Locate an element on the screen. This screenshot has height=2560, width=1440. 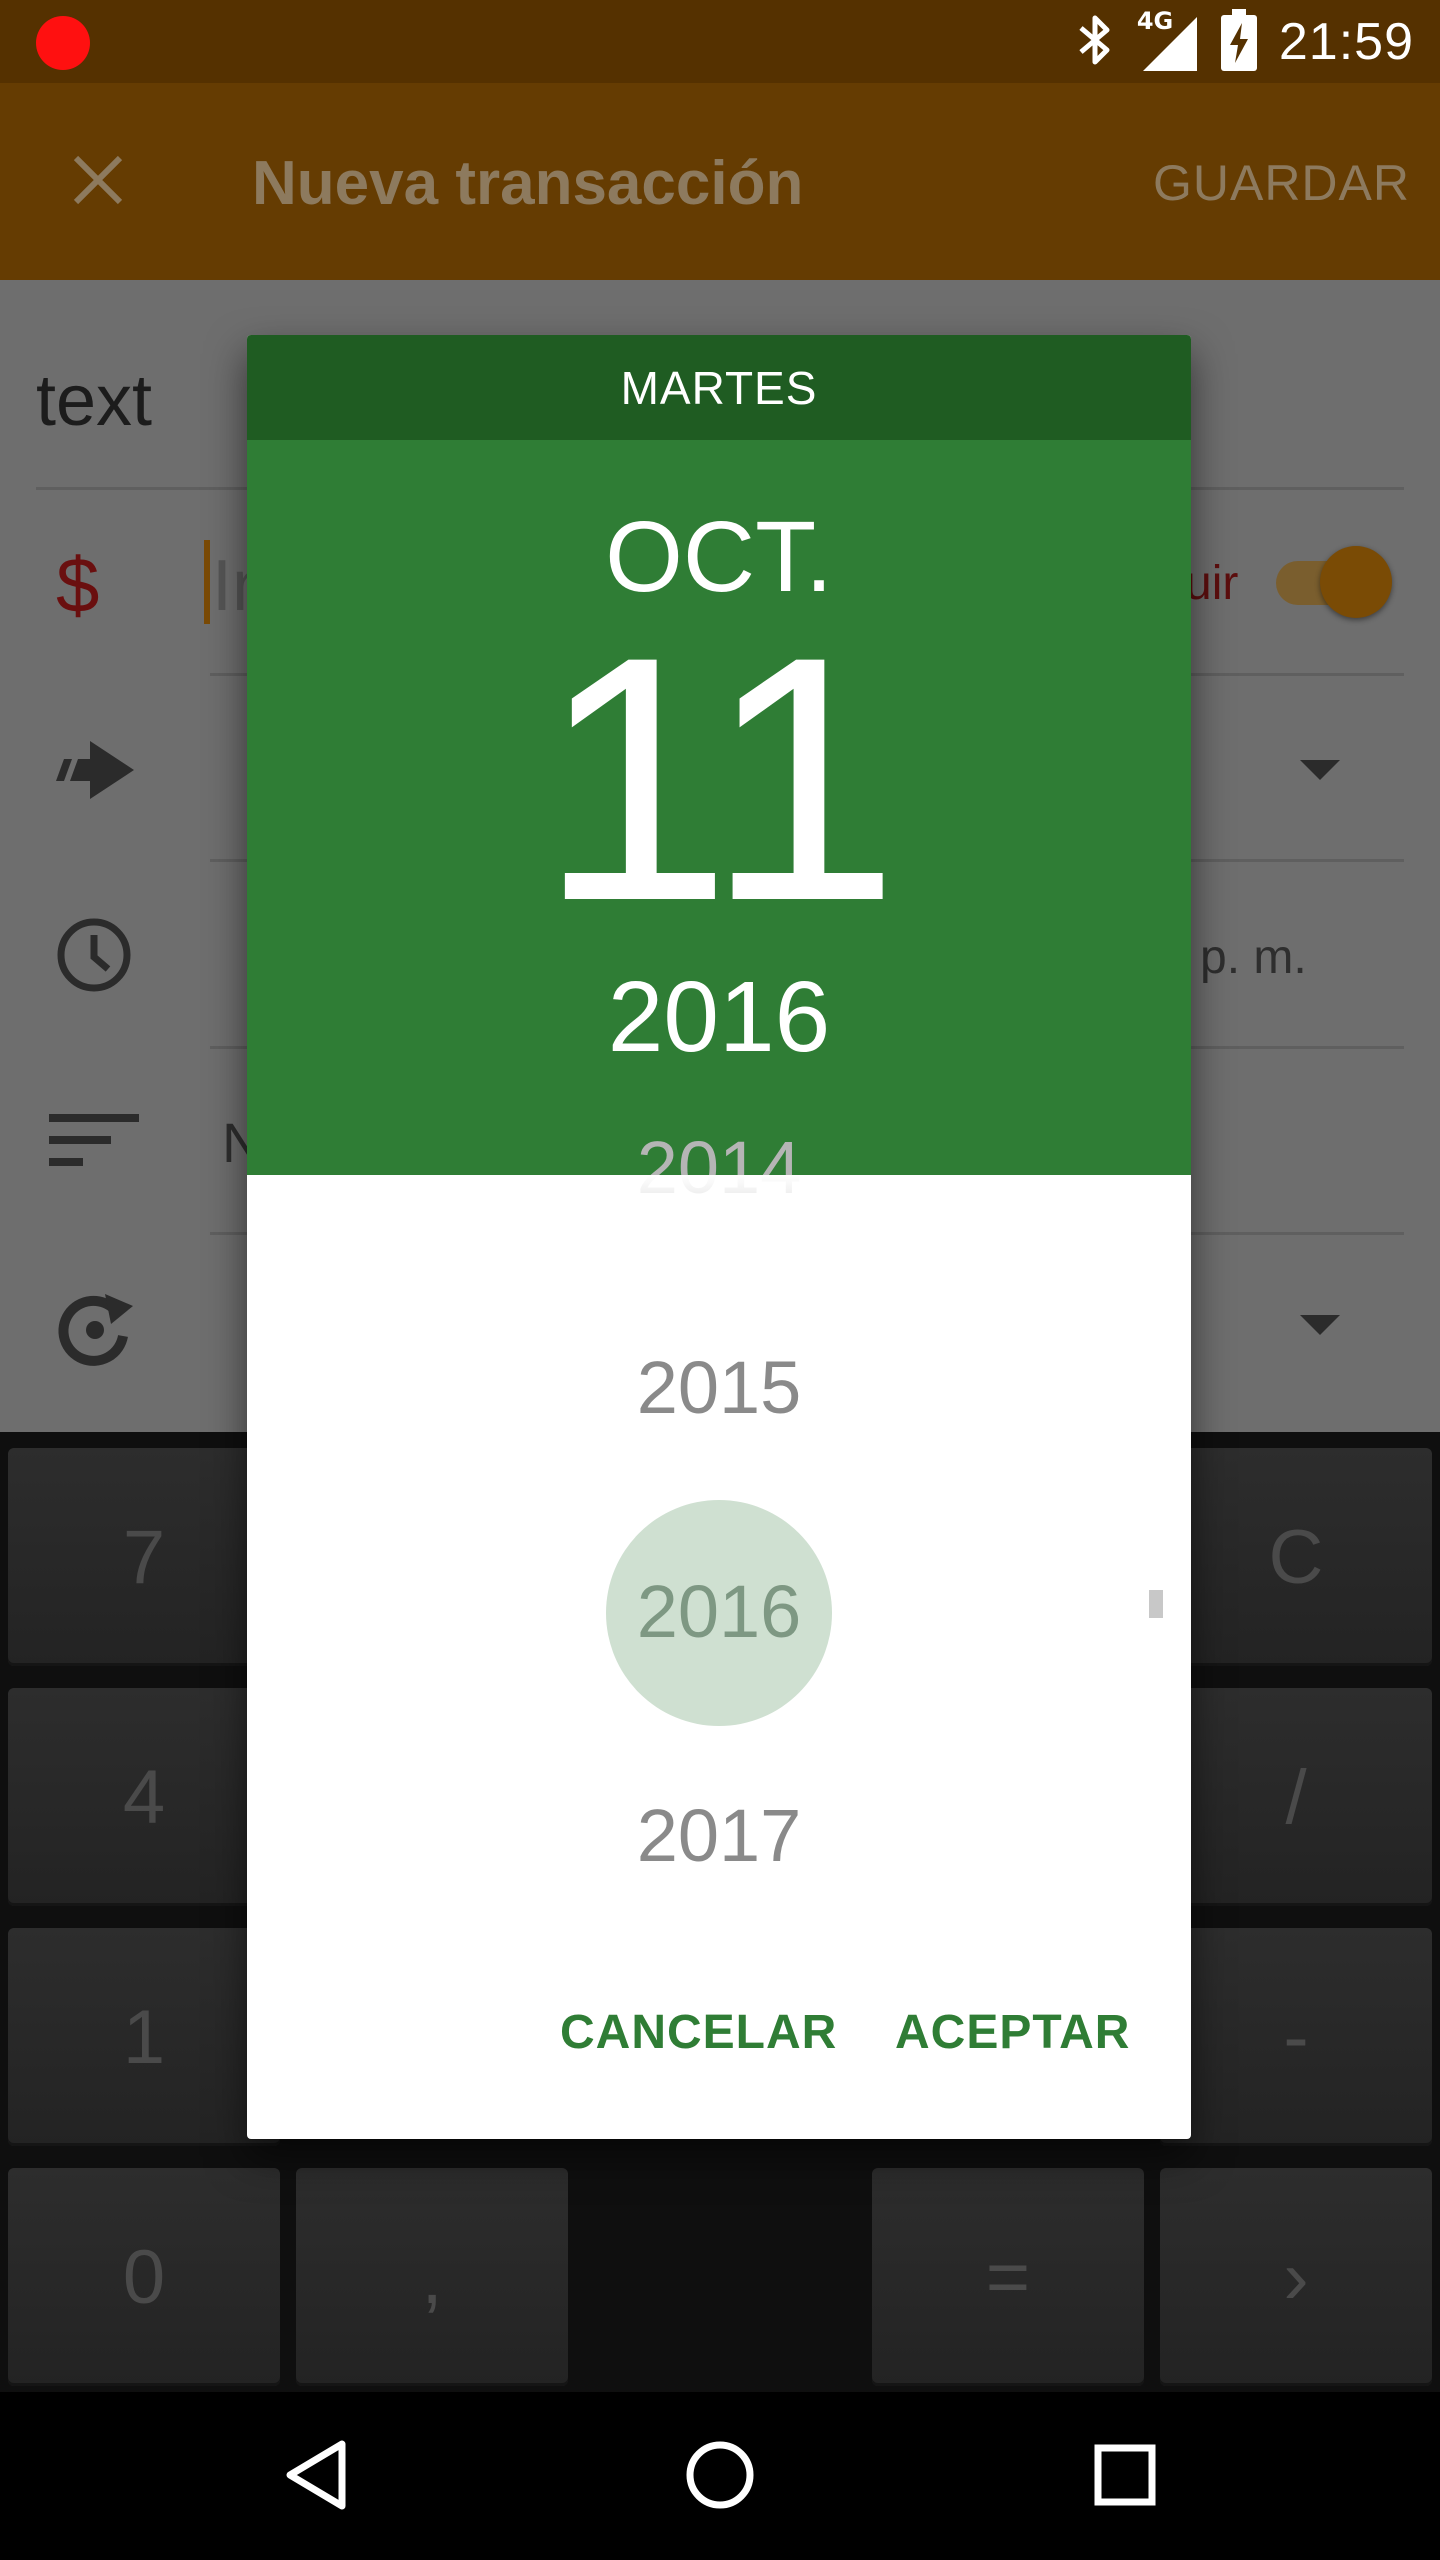
text-cursor is located at coordinates (207, 582).